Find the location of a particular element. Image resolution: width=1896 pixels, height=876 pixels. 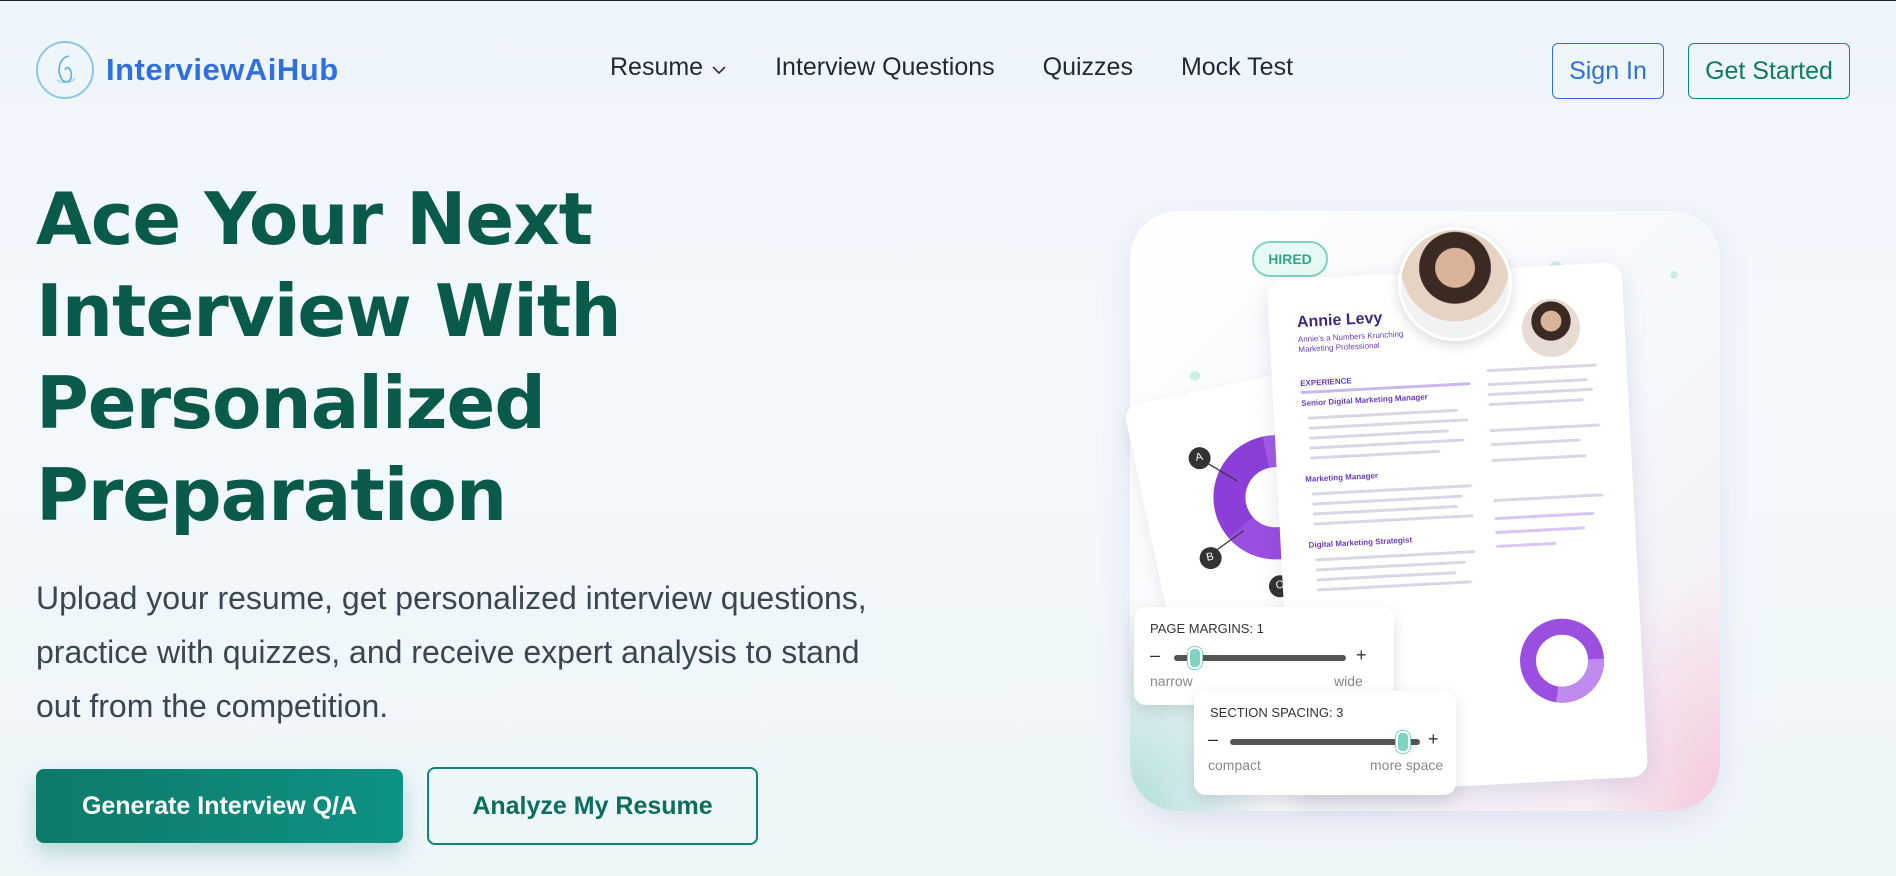

page-margins-title: PAGE MARGINS: 1 is located at coordinates (1207, 628).